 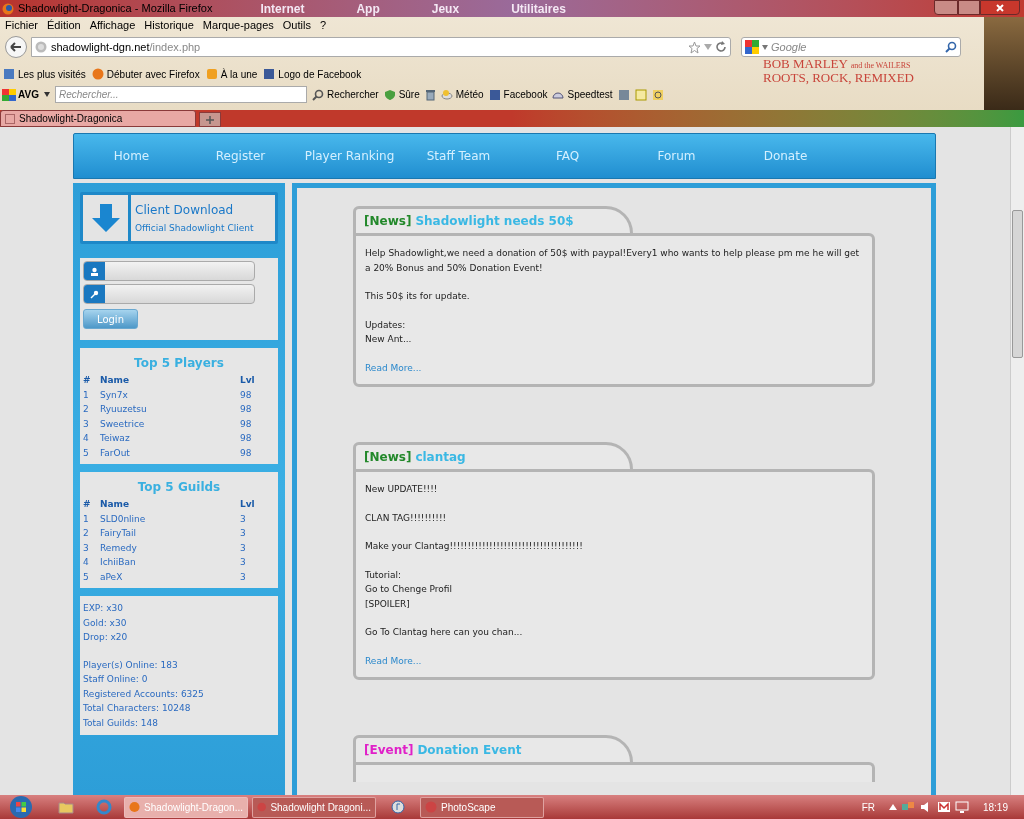 What do you see at coordinates (105, 623) in the screenshot?
I see `stat-line: Gold: x30` at bounding box center [105, 623].